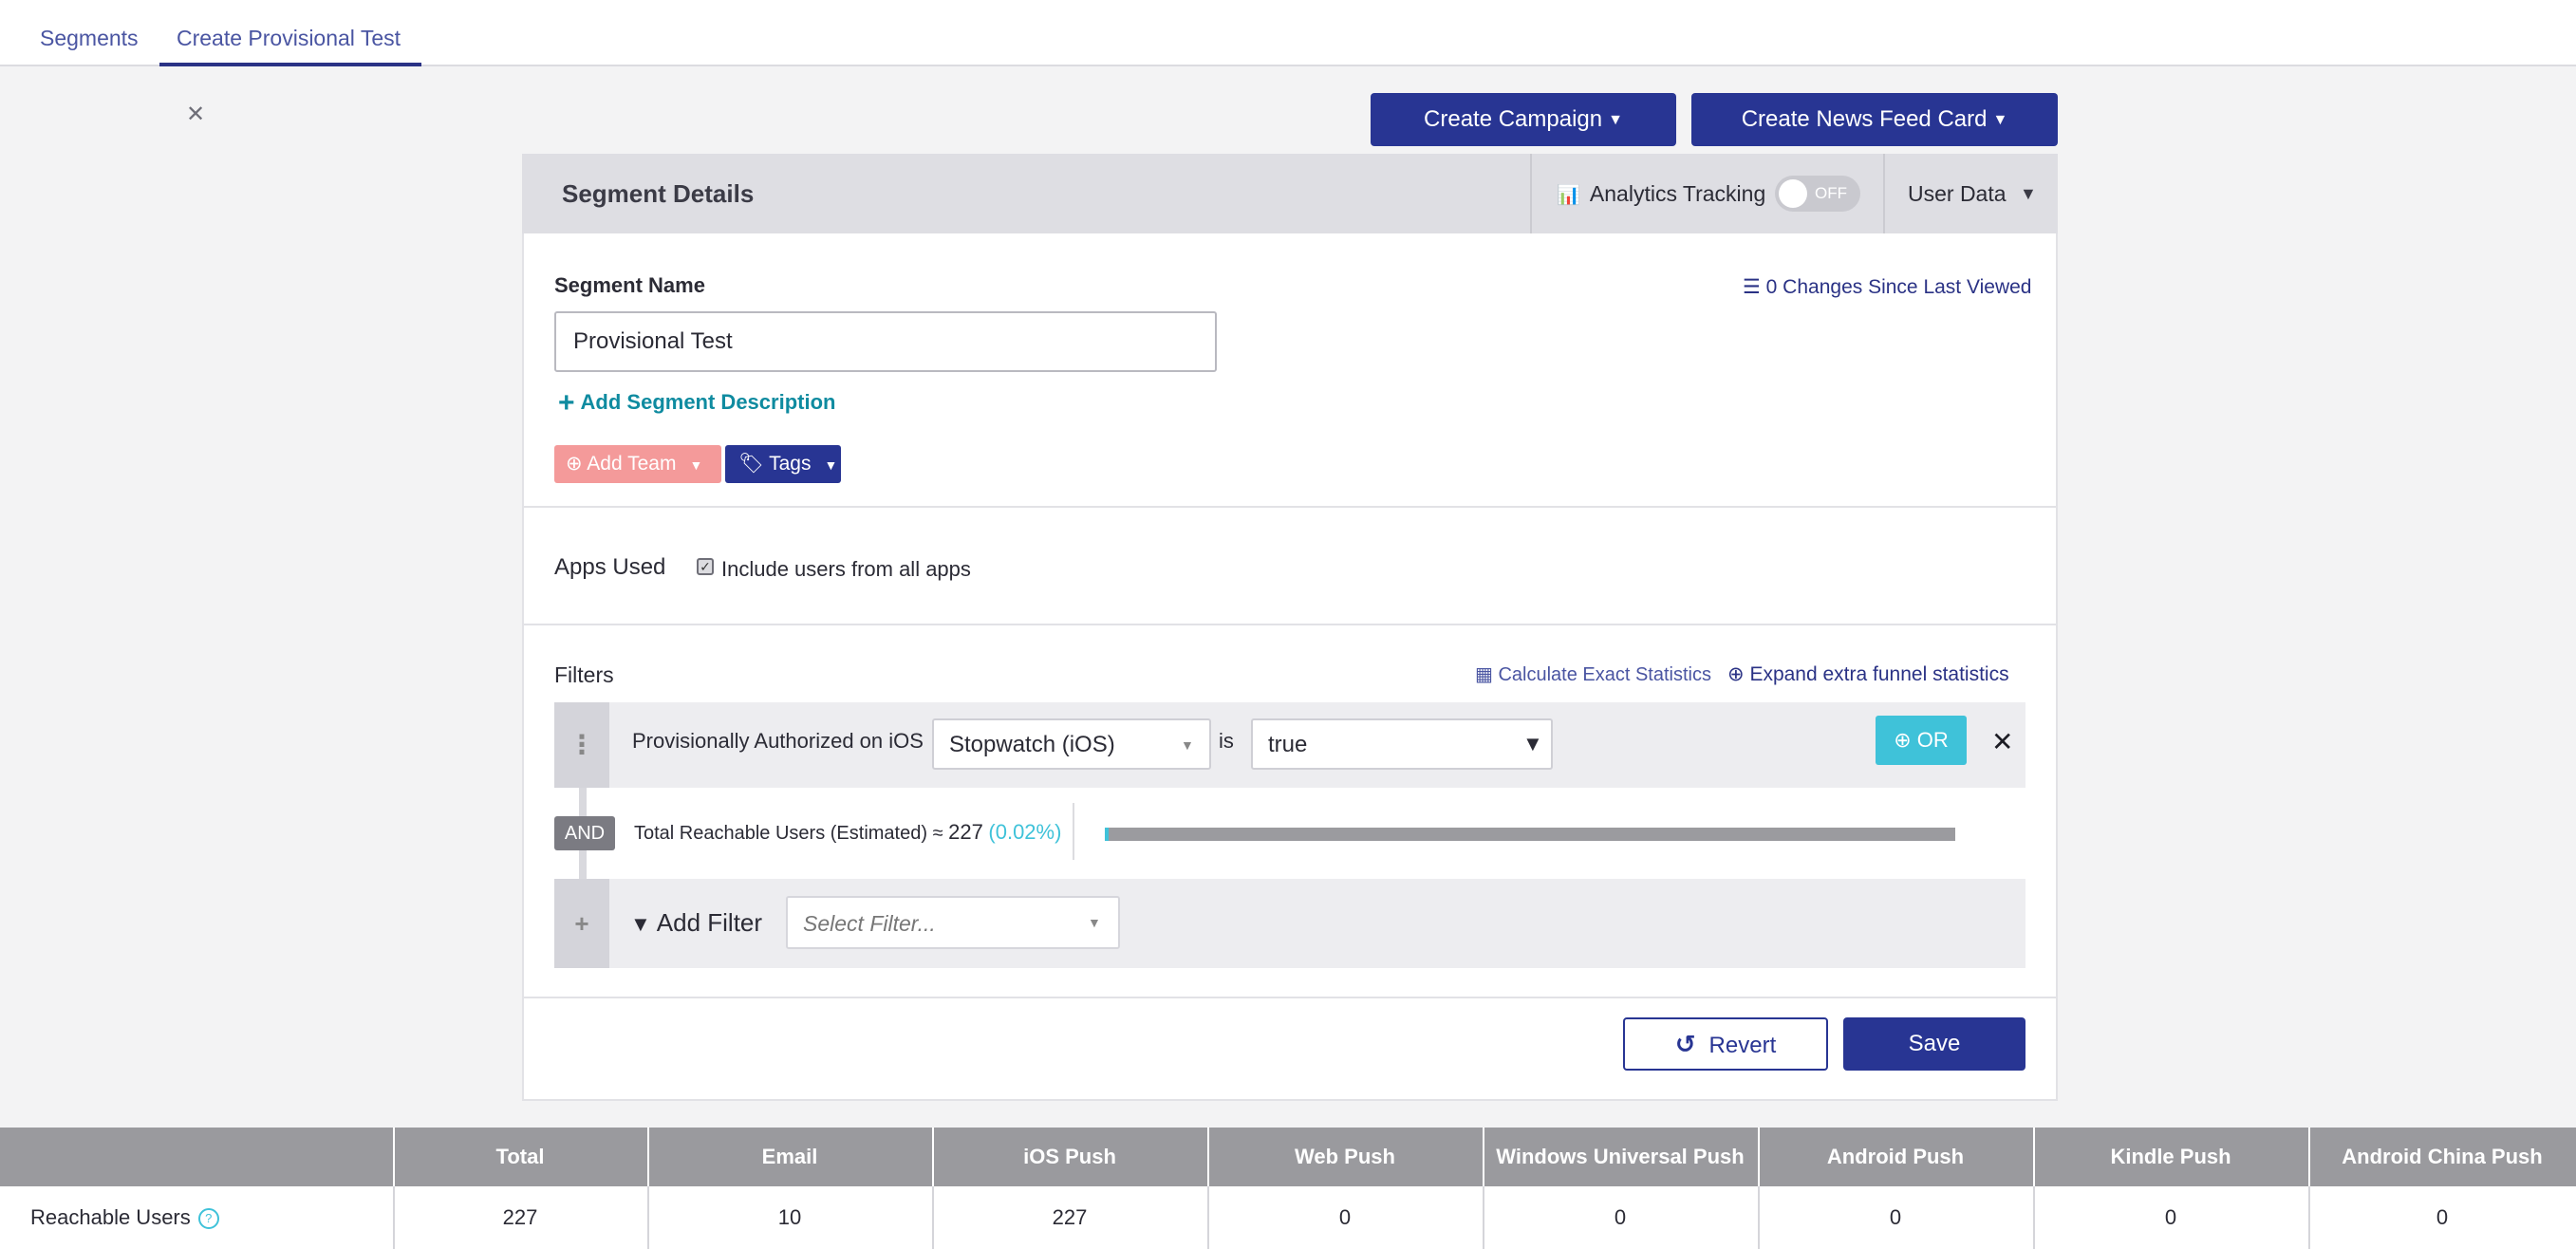 This screenshot has height=1249, width=2576. Describe the element at coordinates (1069, 1156) in the screenshot. I see `column-header: iOS Push` at that location.